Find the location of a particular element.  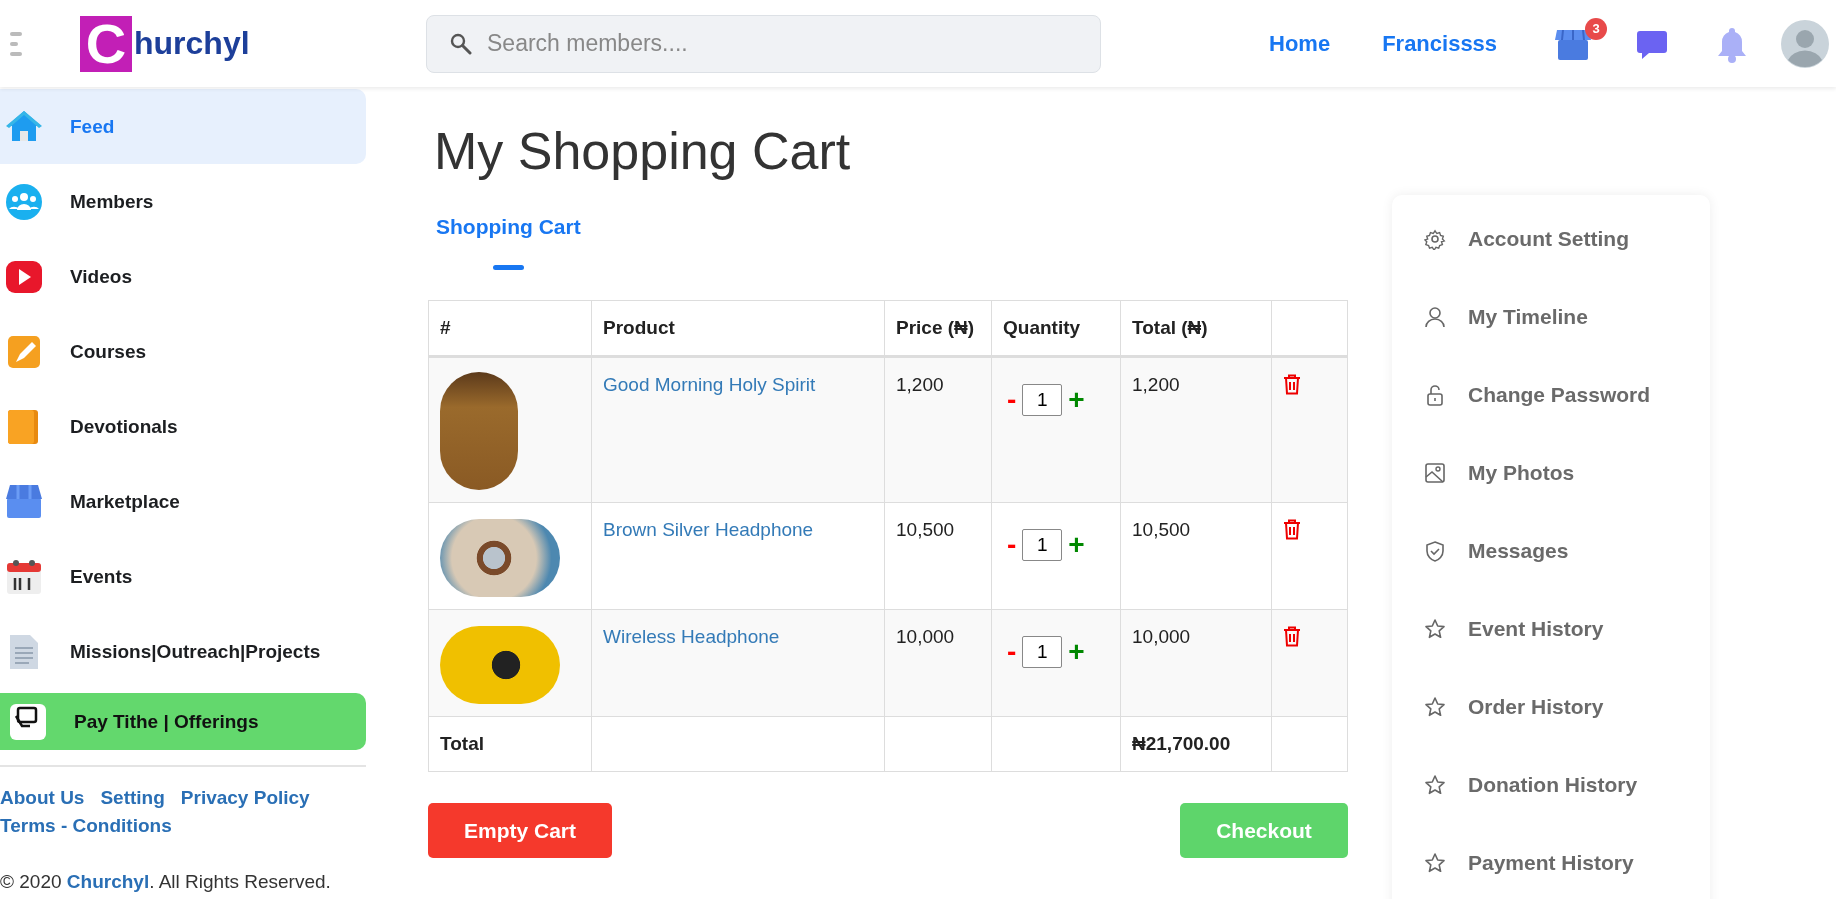

search-icon is located at coordinates (461, 43).